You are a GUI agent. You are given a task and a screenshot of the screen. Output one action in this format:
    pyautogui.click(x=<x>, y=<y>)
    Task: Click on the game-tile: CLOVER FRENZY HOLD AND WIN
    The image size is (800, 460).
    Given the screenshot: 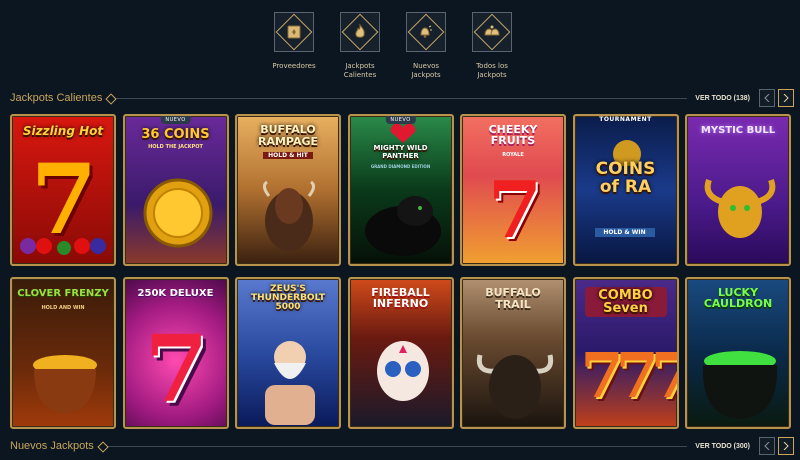 What is the action you would take?
    pyautogui.click(x=63, y=353)
    